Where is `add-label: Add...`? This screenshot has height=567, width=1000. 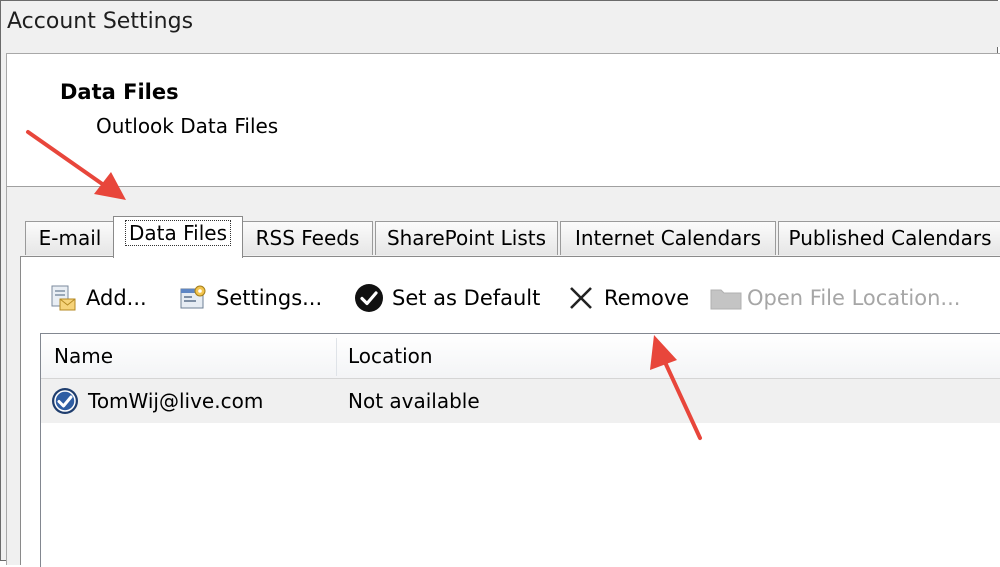
add-label: Add... is located at coordinates (116, 298).